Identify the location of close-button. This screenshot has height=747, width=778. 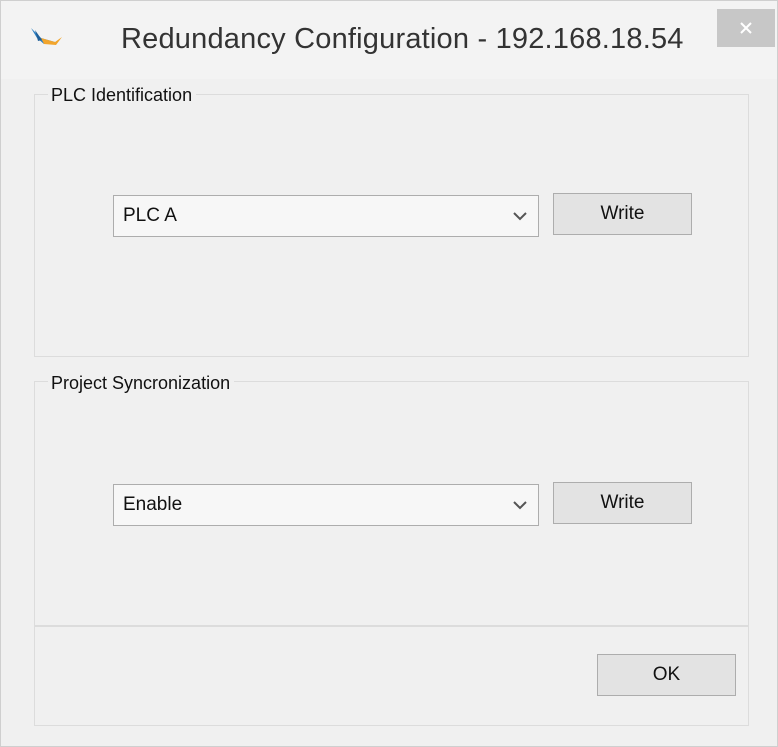
(746, 28).